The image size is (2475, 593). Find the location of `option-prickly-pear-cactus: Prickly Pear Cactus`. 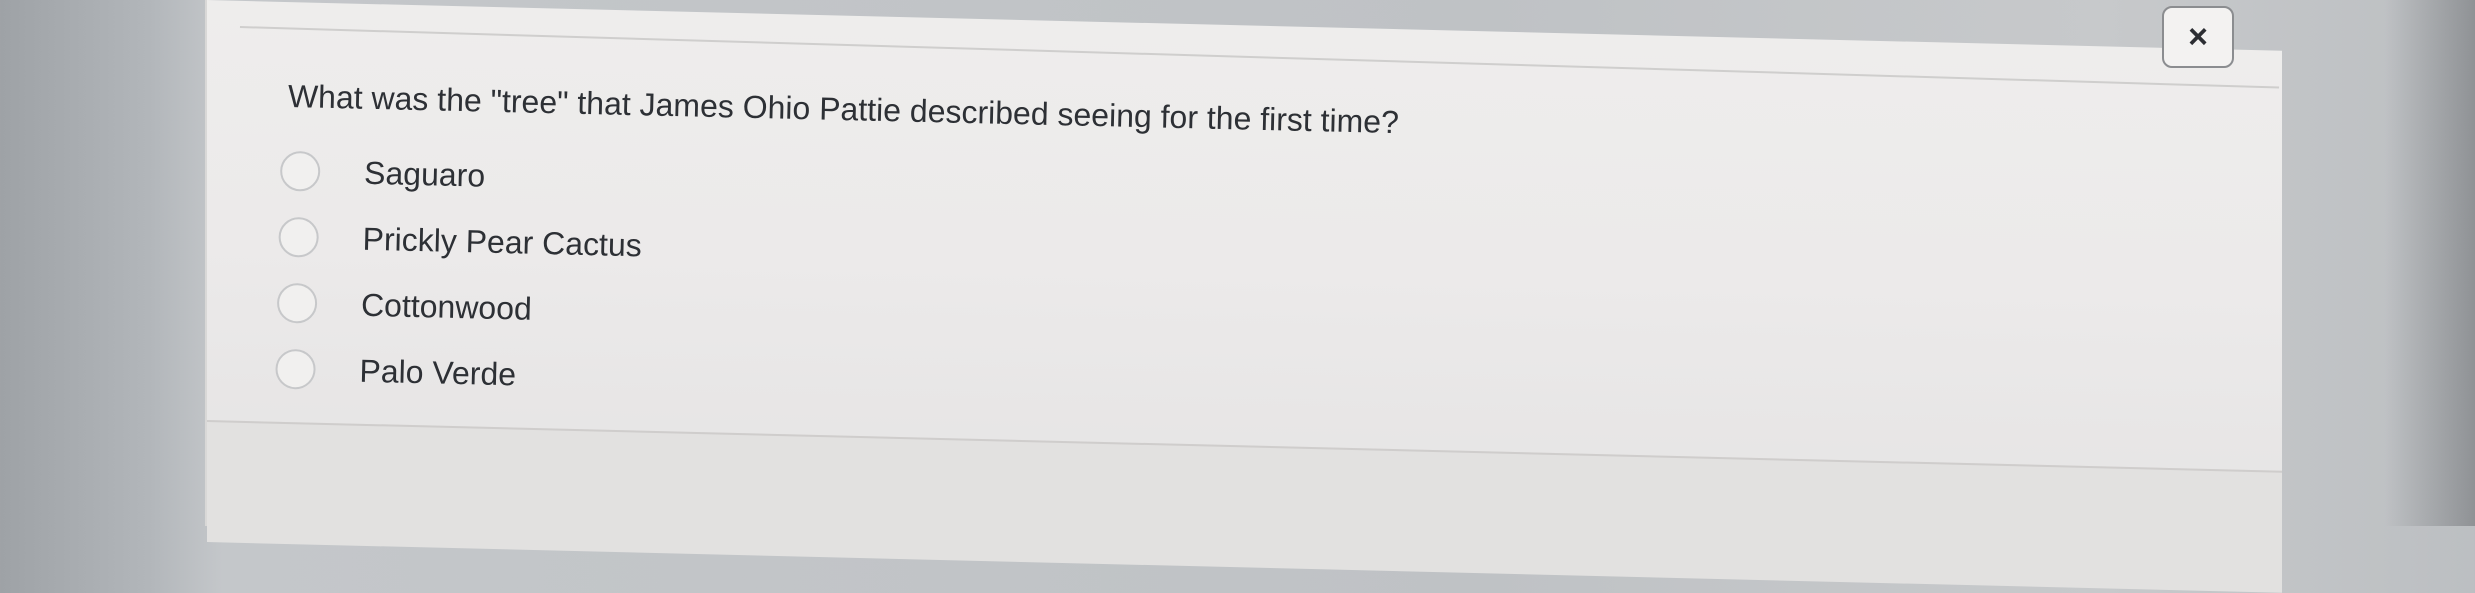

option-prickly-pear-cactus: Prickly Pear Cactus is located at coordinates (460, 241).